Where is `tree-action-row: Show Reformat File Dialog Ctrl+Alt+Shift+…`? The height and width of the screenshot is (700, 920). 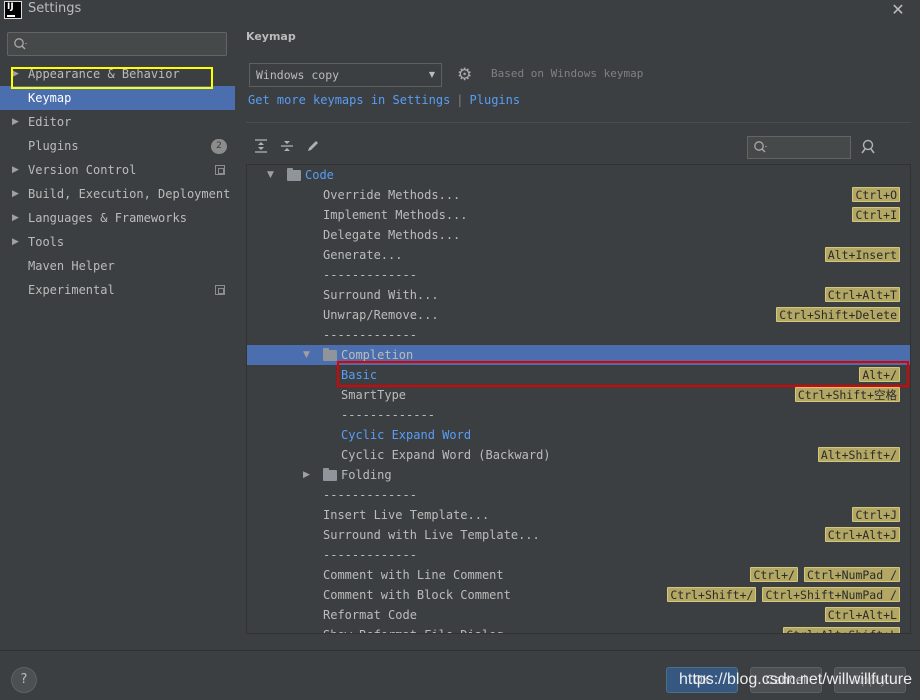
tree-action-row: Show Reformat File Dialog Ctrl+Alt+Shift+… is located at coordinates (578, 629).